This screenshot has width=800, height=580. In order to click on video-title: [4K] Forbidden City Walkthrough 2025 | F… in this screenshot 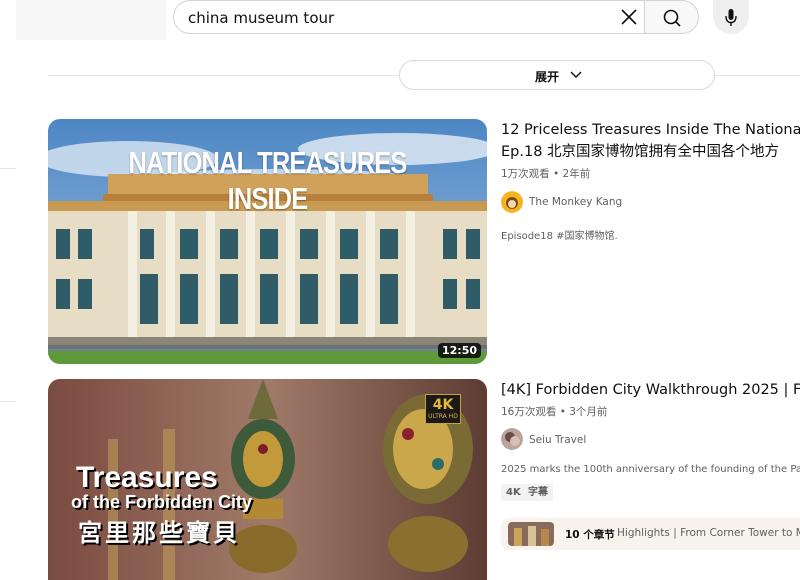, I will do `click(650, 390)`.